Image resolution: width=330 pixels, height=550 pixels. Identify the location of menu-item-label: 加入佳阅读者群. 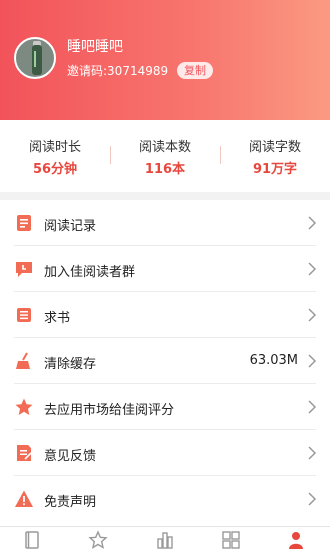
(90, 272).